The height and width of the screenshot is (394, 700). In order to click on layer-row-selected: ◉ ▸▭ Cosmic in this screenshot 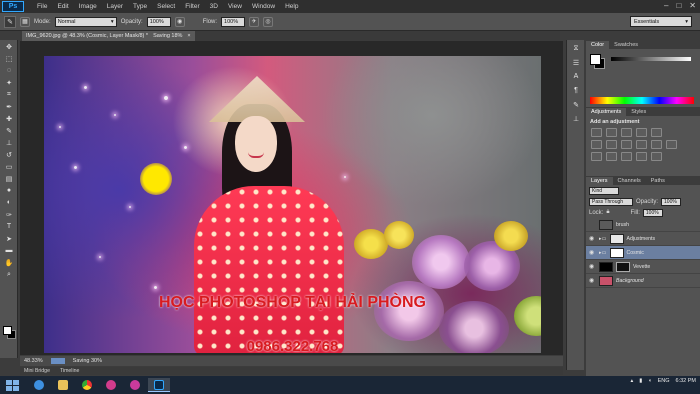, I will do `click(643, 253)`.